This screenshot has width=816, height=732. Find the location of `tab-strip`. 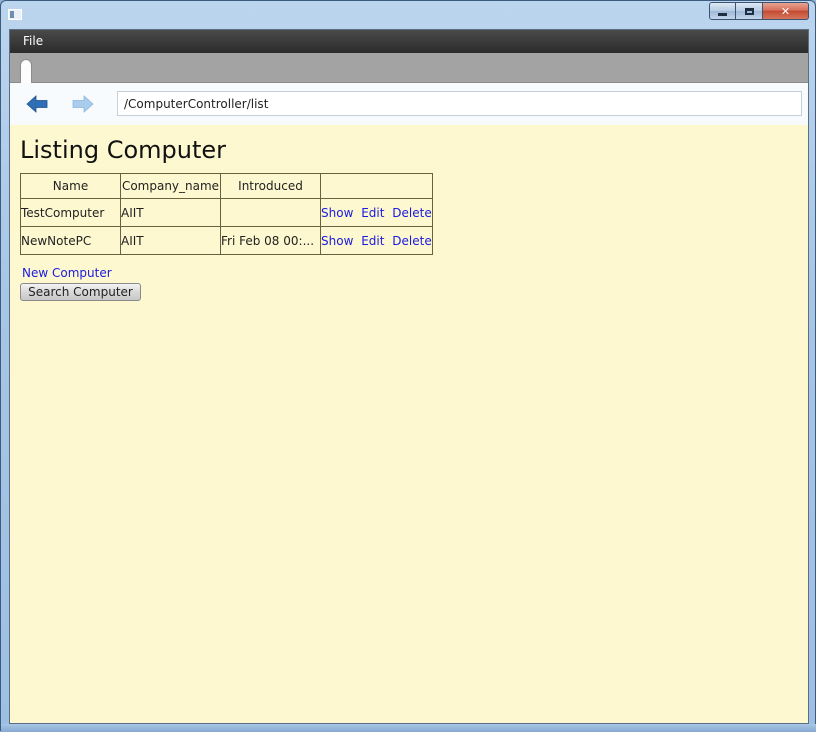

tab-strip is located at coordinates (409, 68).